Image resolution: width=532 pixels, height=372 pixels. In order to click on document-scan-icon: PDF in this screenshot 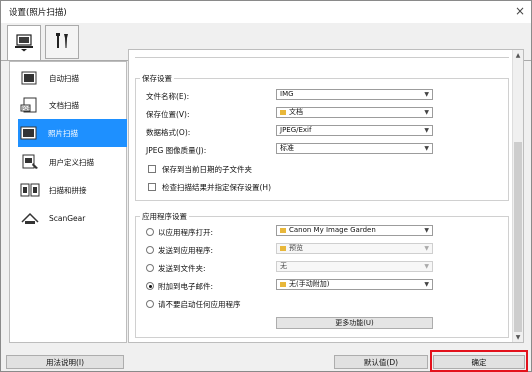, I will do `click(30, 105)`.